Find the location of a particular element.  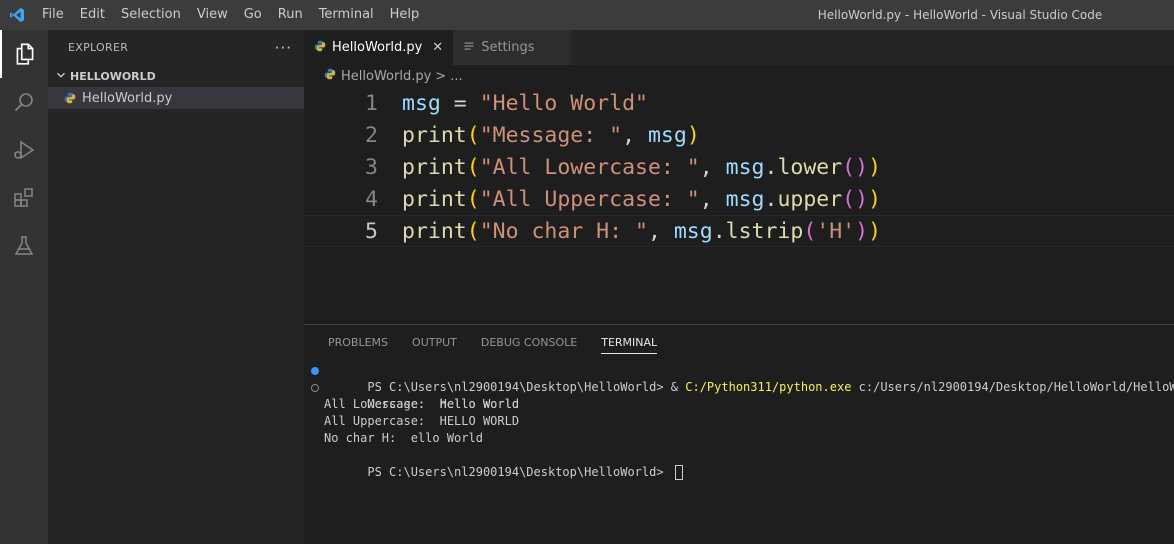

file-item-helloworld-py: HelloWorld.py is located at coordinates (176, 98).